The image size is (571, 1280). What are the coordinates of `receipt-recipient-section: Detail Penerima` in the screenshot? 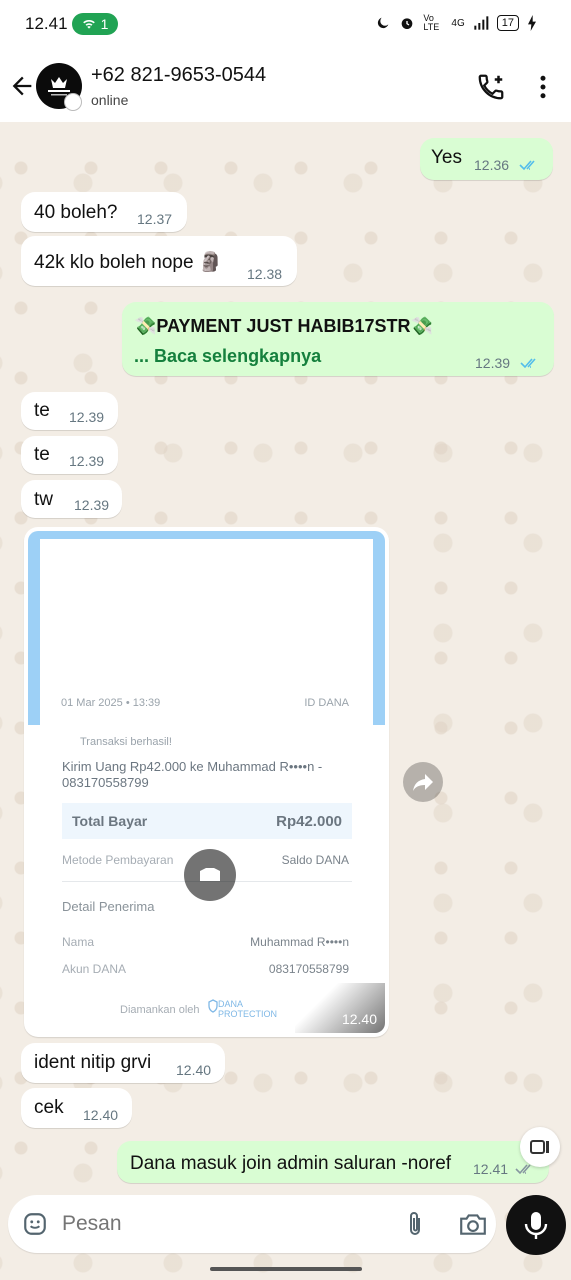 It's located at (108, 906).